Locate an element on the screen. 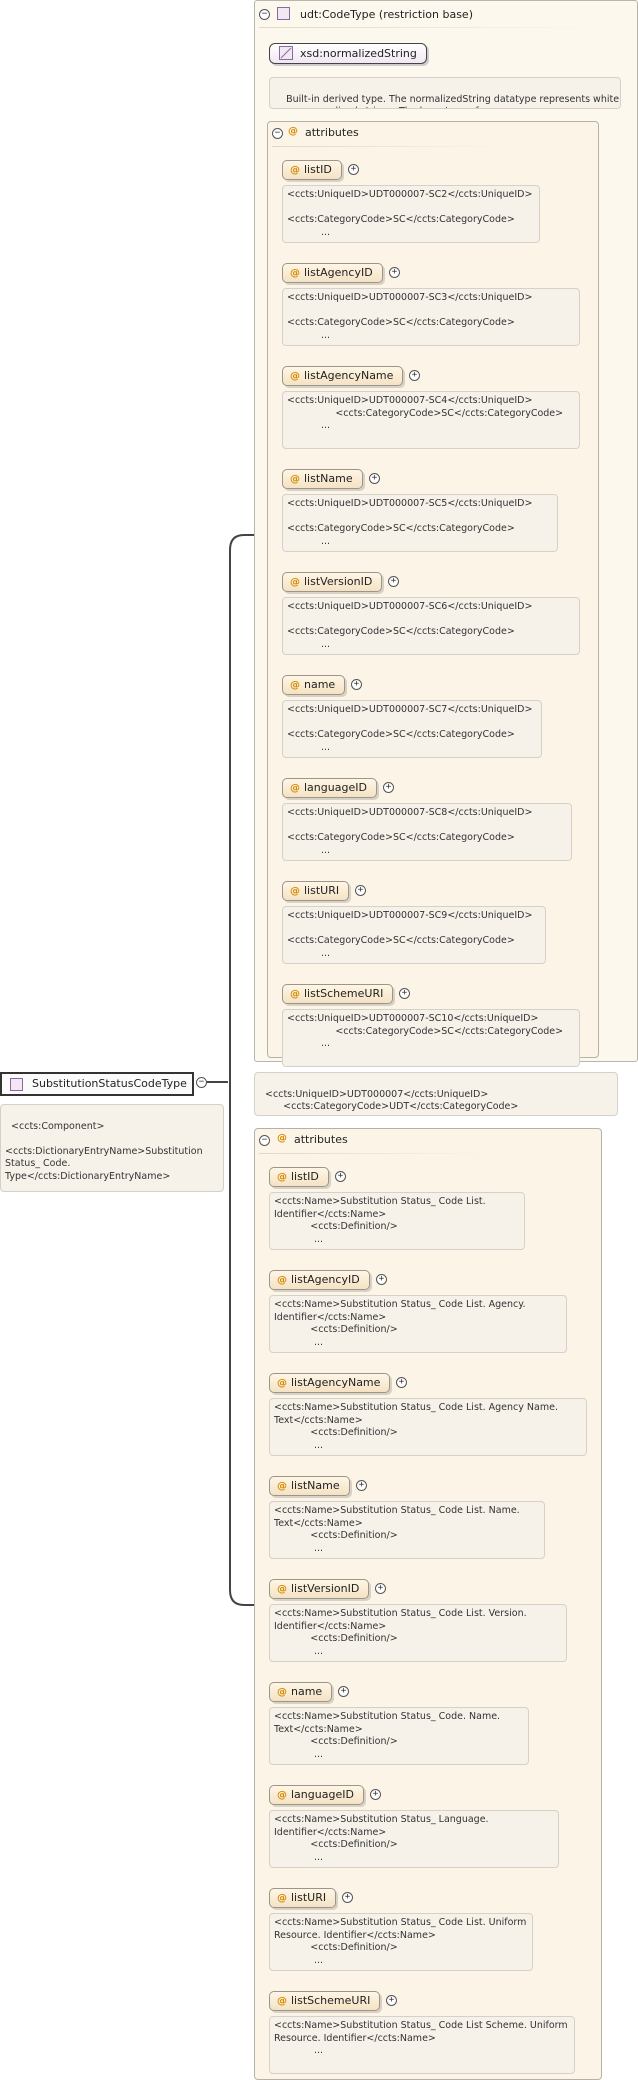  xsd-type-box: xsd:normalizedString is located at coordinates (348, 53).